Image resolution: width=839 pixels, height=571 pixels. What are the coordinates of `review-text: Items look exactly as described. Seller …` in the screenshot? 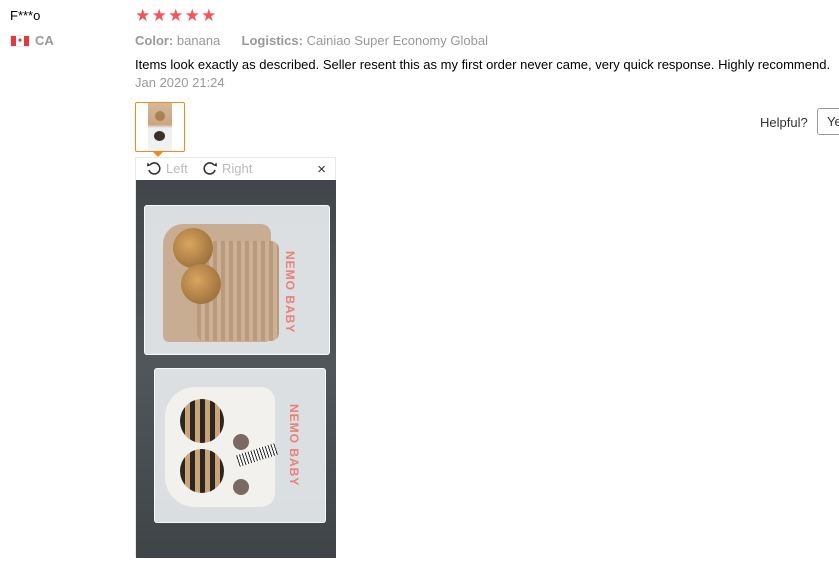 It's located at (483, 64).